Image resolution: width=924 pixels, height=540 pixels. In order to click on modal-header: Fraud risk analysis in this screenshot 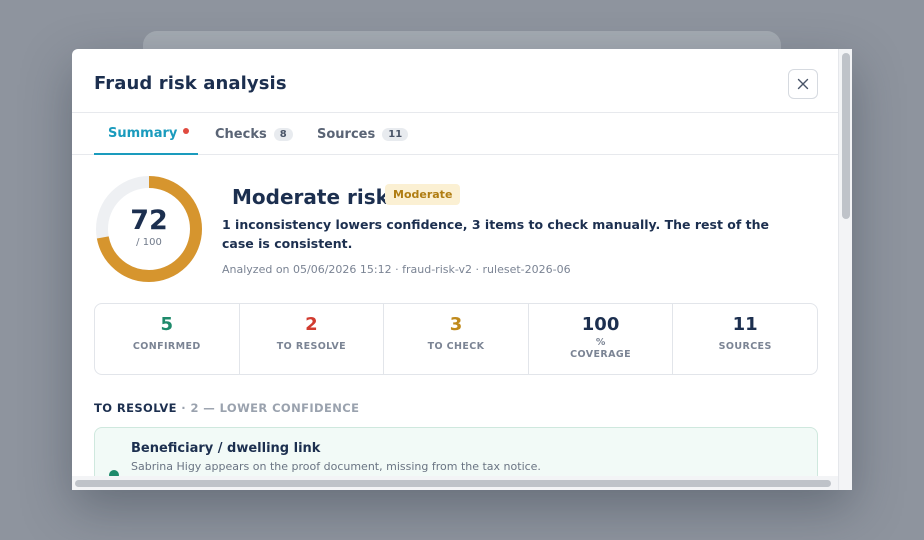, I will do `click(455, 81)`.